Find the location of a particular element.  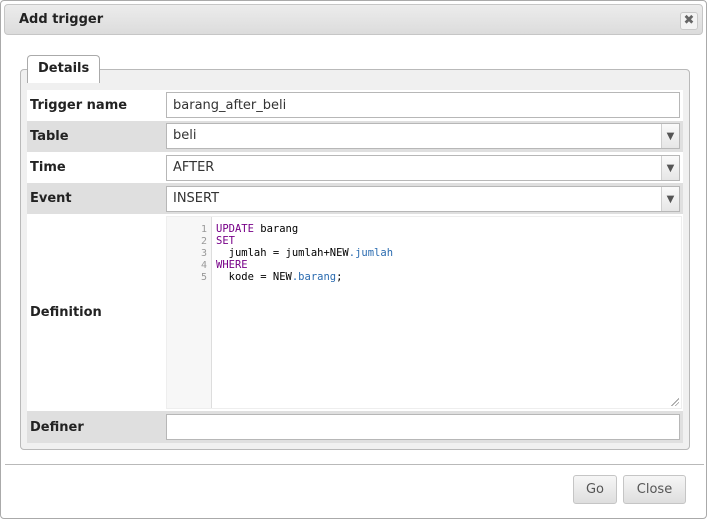

time-select: AFTER ▼ is located at coordinates (423, 168).